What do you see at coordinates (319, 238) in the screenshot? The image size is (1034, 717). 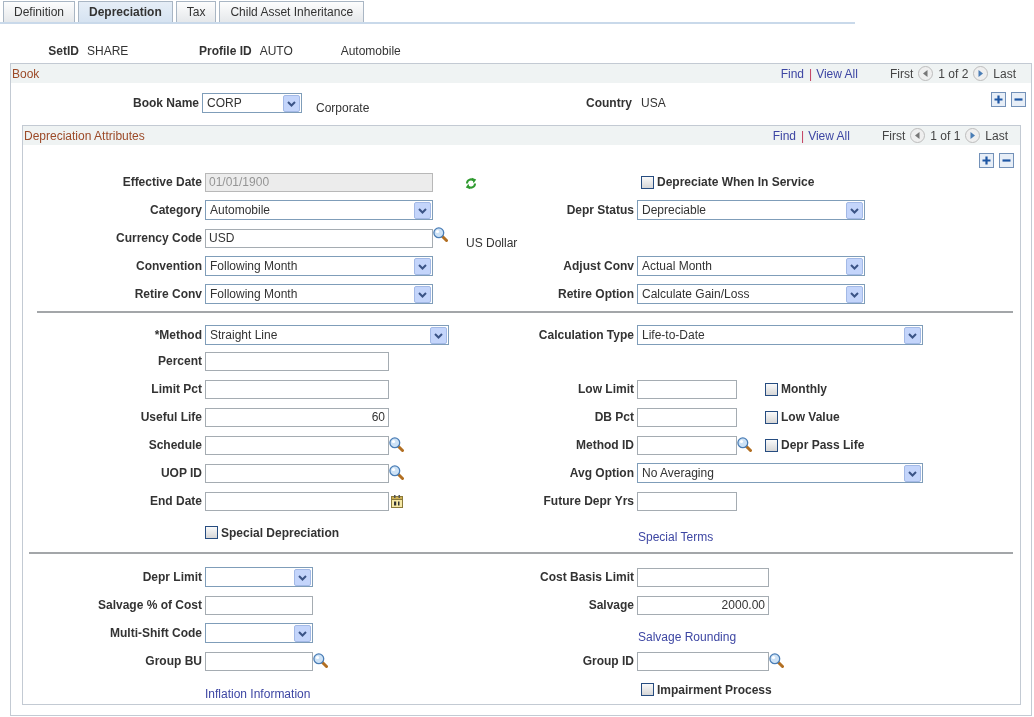 I see `input-field: USD` at bounding box center [319, 238].